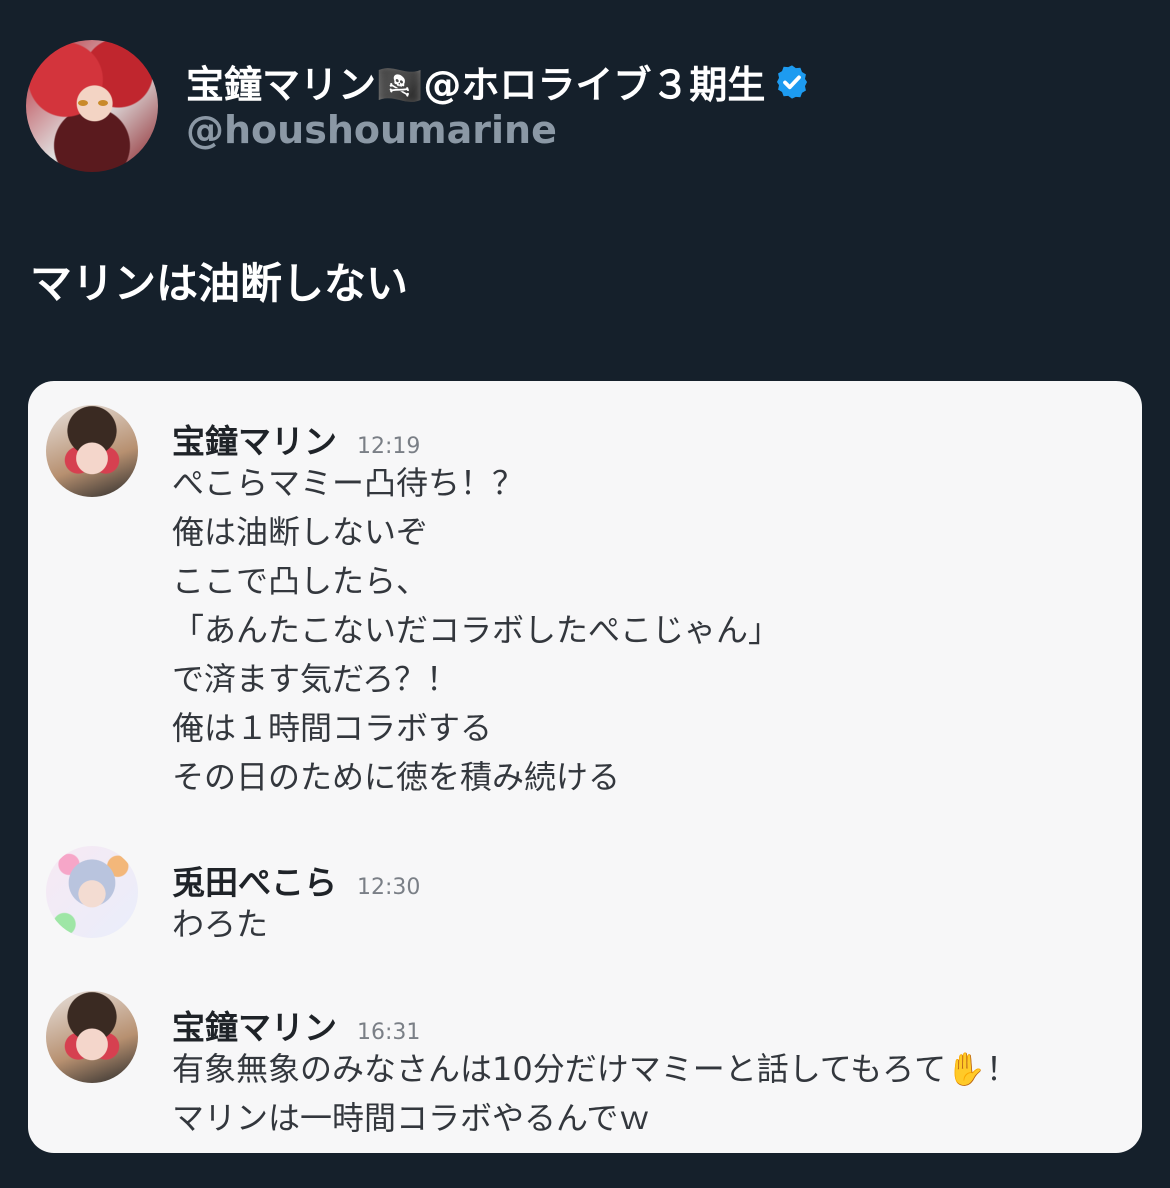  What do you see at coordinates (411, 1118) in the screenshot?
I see `message-line: マリンは一時間コラボやるんでｗ` at bounding box center [411, 1118].